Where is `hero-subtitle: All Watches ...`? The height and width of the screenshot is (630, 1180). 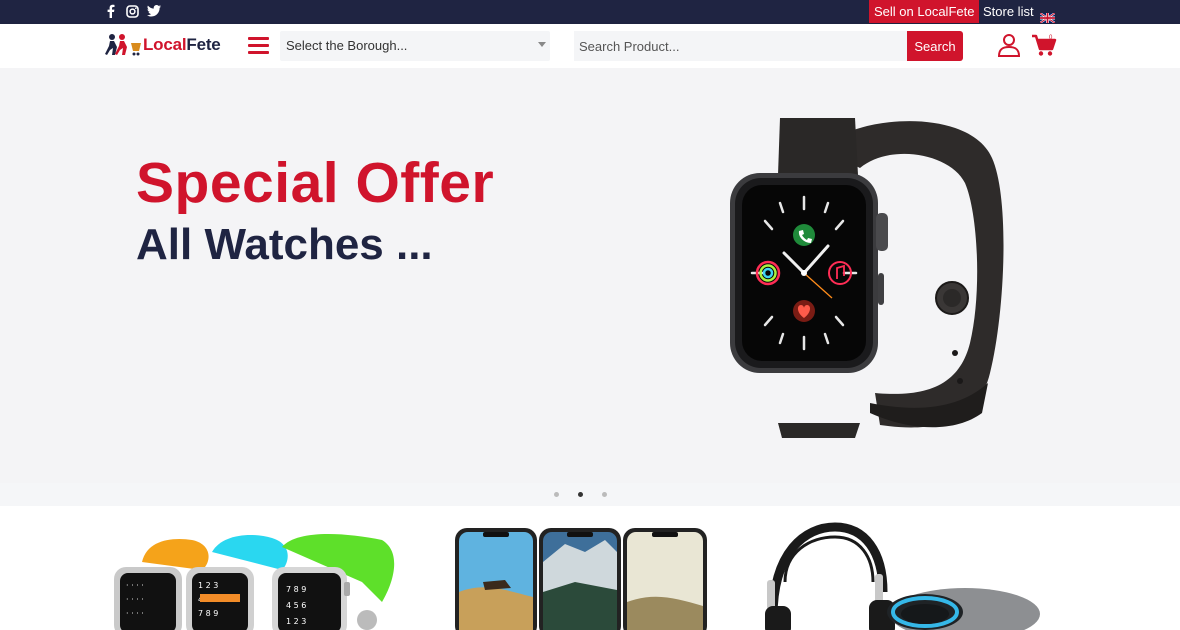
hero-subtitle: All Watches ... is located at coordinates (284, 244).